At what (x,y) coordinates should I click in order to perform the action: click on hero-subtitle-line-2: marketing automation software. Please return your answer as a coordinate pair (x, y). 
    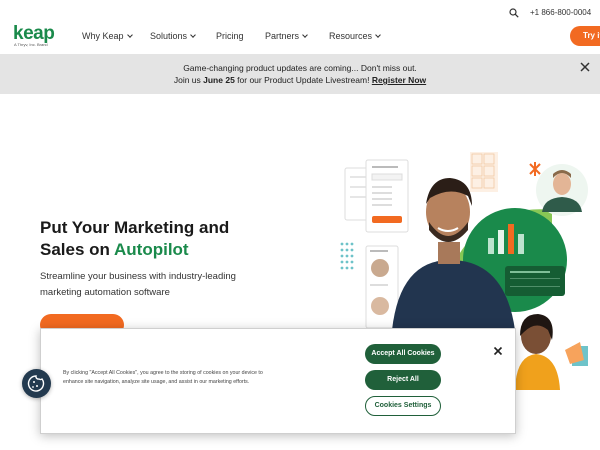
    Looking at the image, I should click on (105, 292).